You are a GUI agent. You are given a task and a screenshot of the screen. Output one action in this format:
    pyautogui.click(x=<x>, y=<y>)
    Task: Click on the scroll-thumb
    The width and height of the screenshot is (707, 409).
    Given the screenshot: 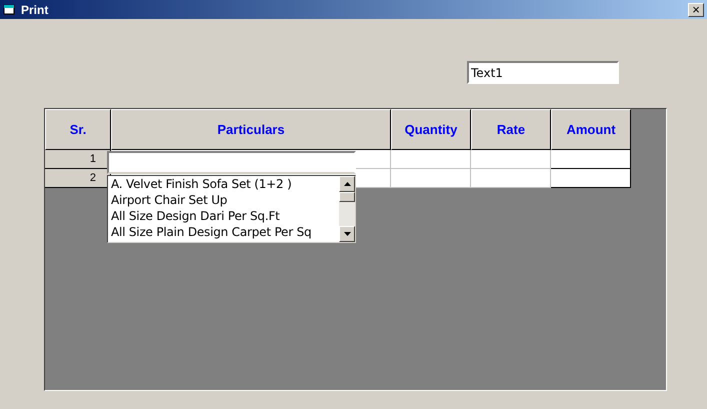 What is the action you would take?
    pyautogui.click(x=347, y=197)
    